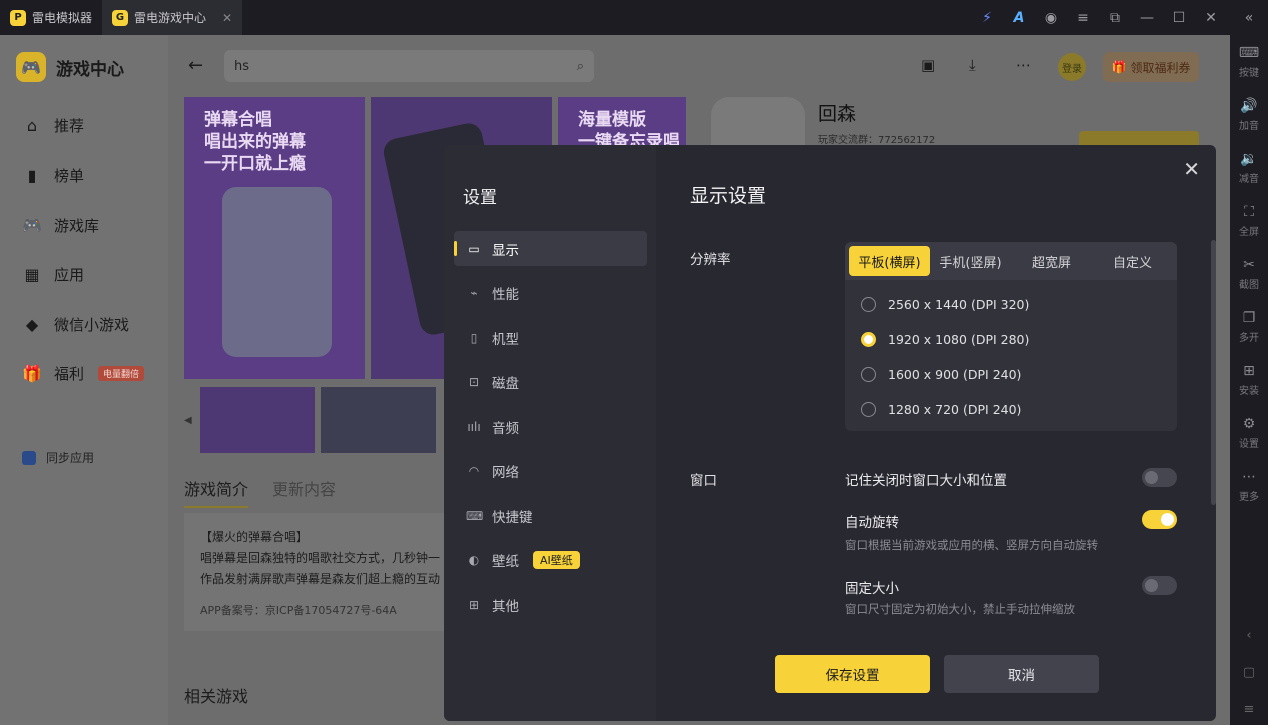 This screenshot has width=1268, height=725. Describe the element at coordinates (1179, 18) in the screenshot. I see `maximize-icon: ☐` at that location.